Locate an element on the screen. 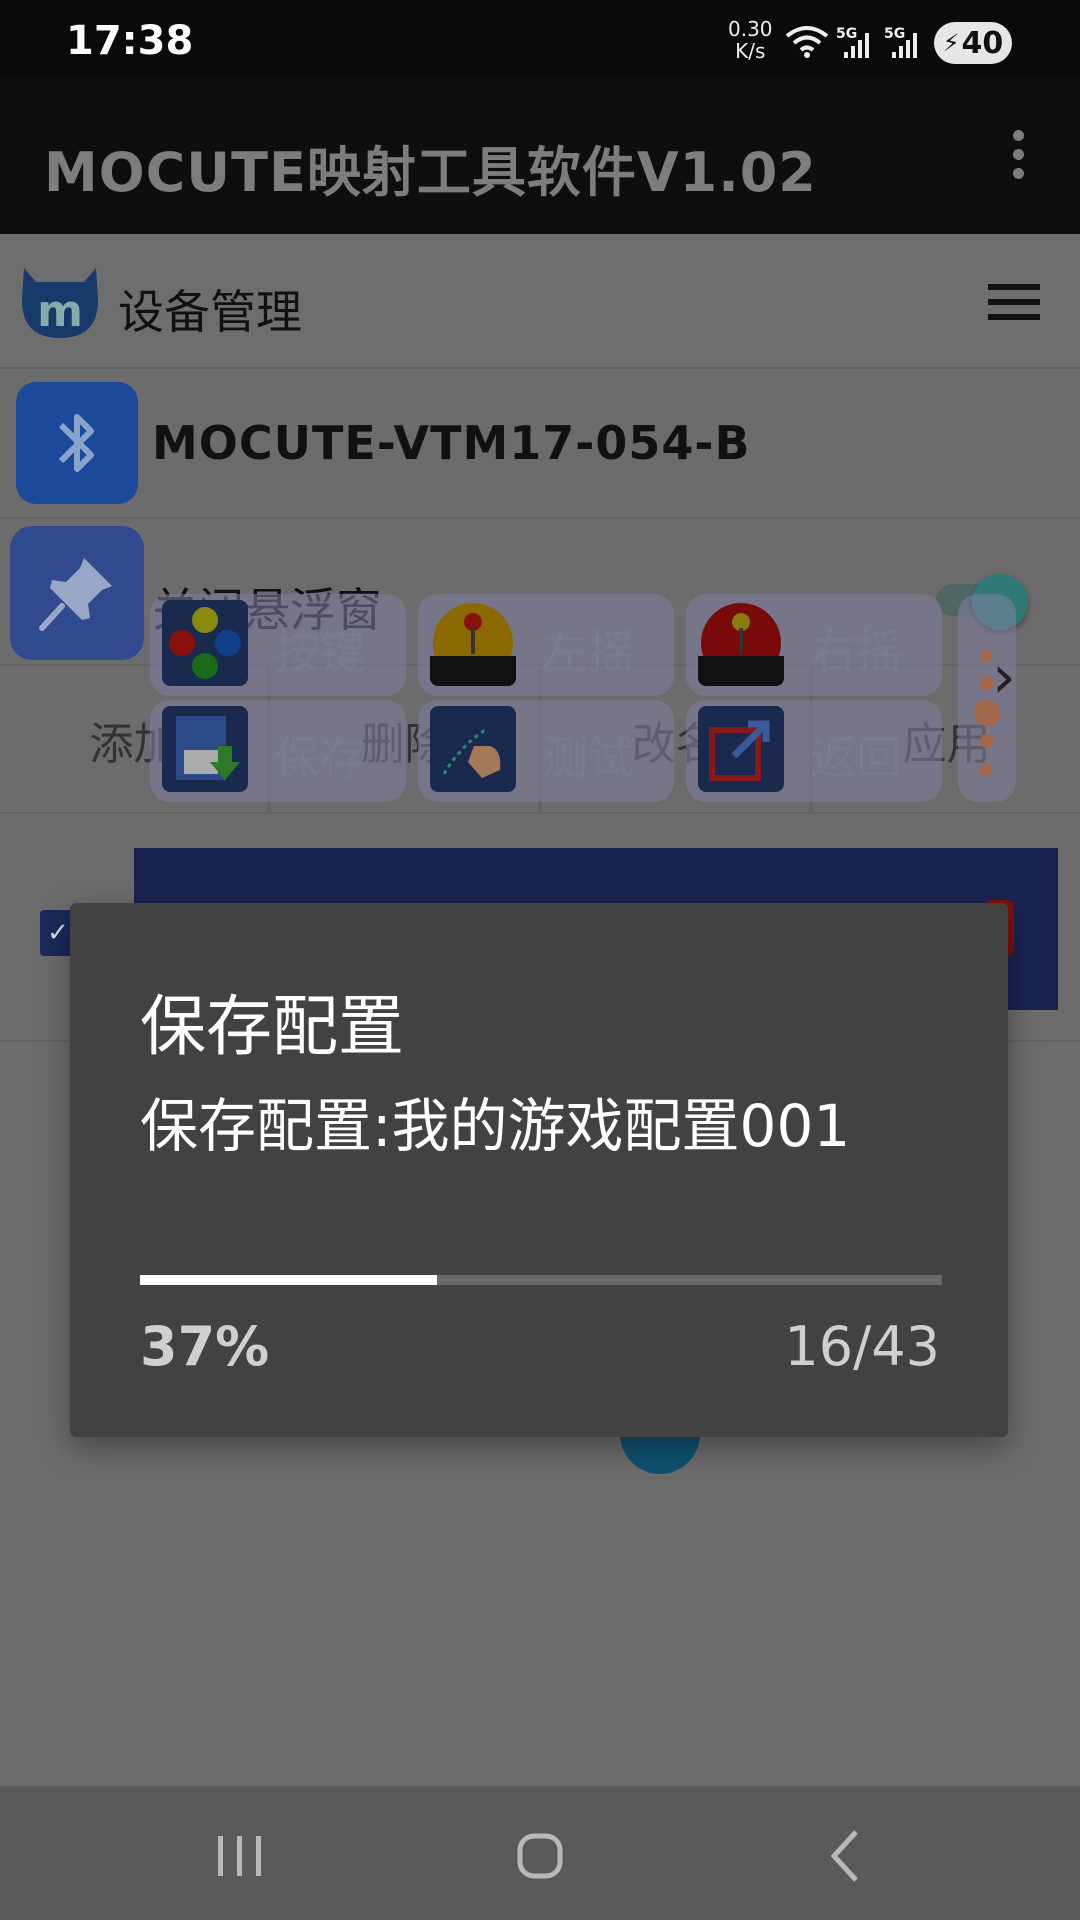 The image size is (1080, 1920). right-joystick-icon is located at coordinates (741, 644).